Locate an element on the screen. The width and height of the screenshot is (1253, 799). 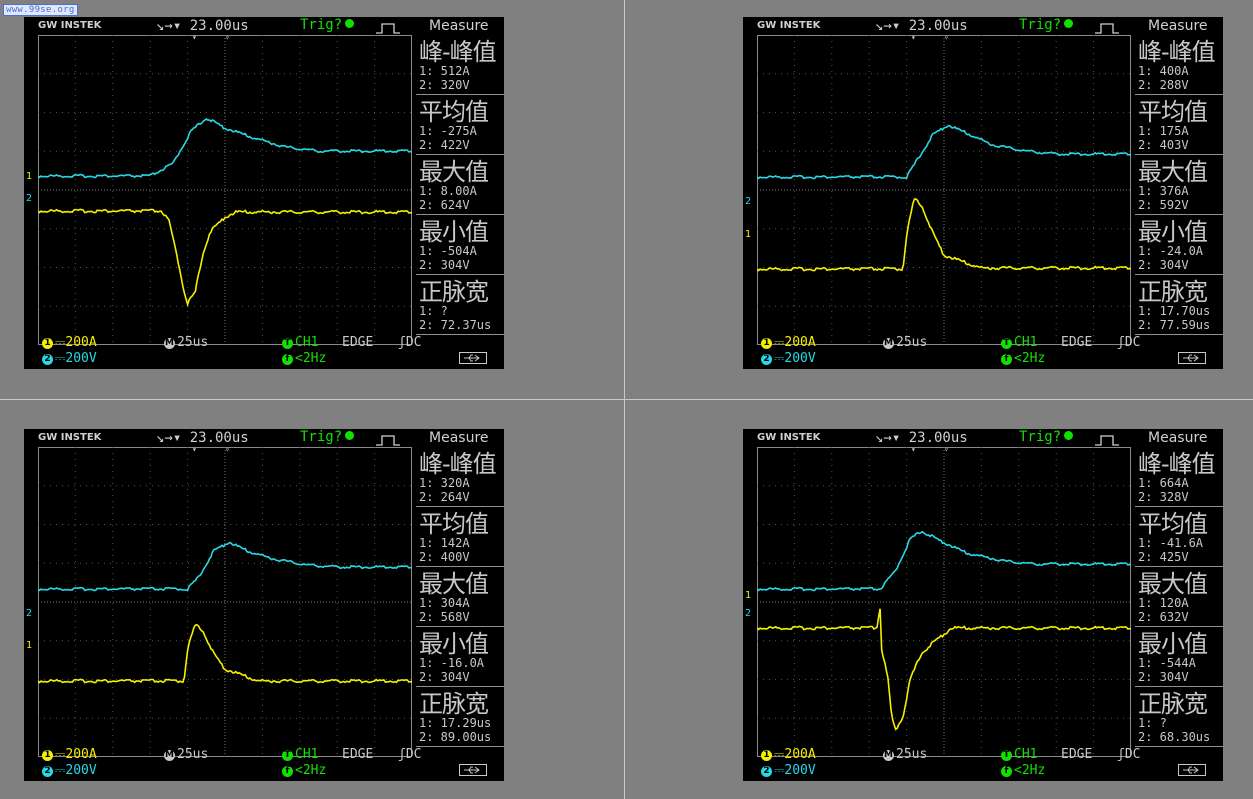
measurement-ch2-value: 2: 288V is located at coordinates (1163, 85).